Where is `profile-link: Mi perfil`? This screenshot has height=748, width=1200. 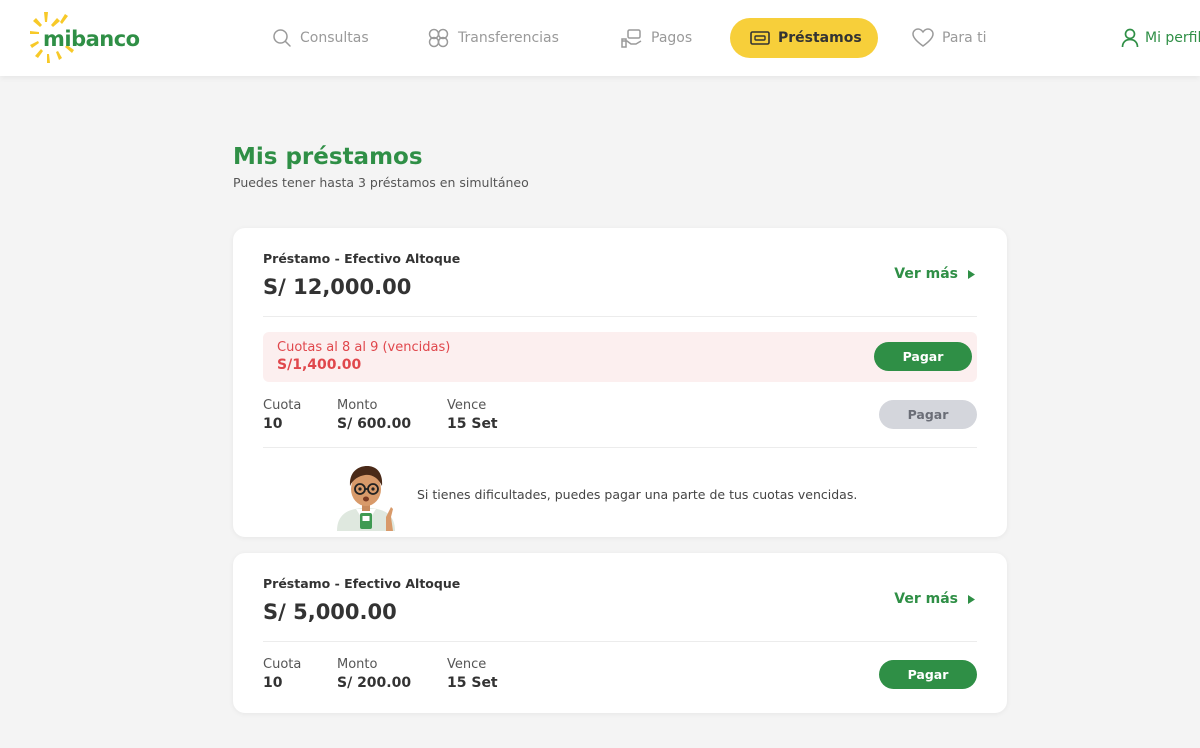 profile-link: Mi perfil is located at coordinates (1160, 38).